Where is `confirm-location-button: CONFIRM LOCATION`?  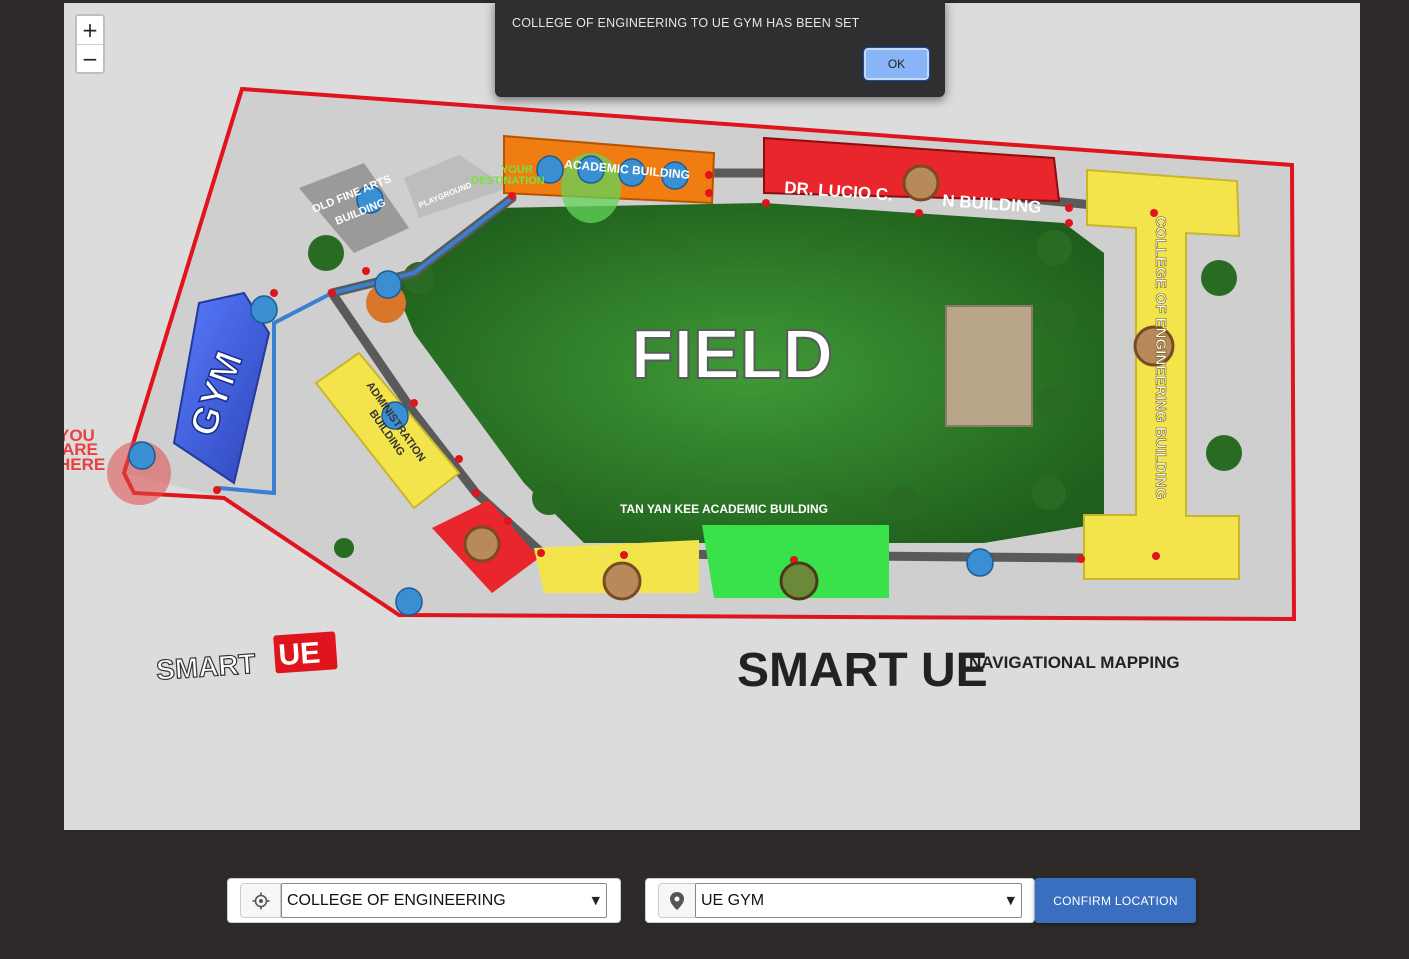
confirm-location-button: CONFIRM LOCATION is located at coordinates (1115, 900).